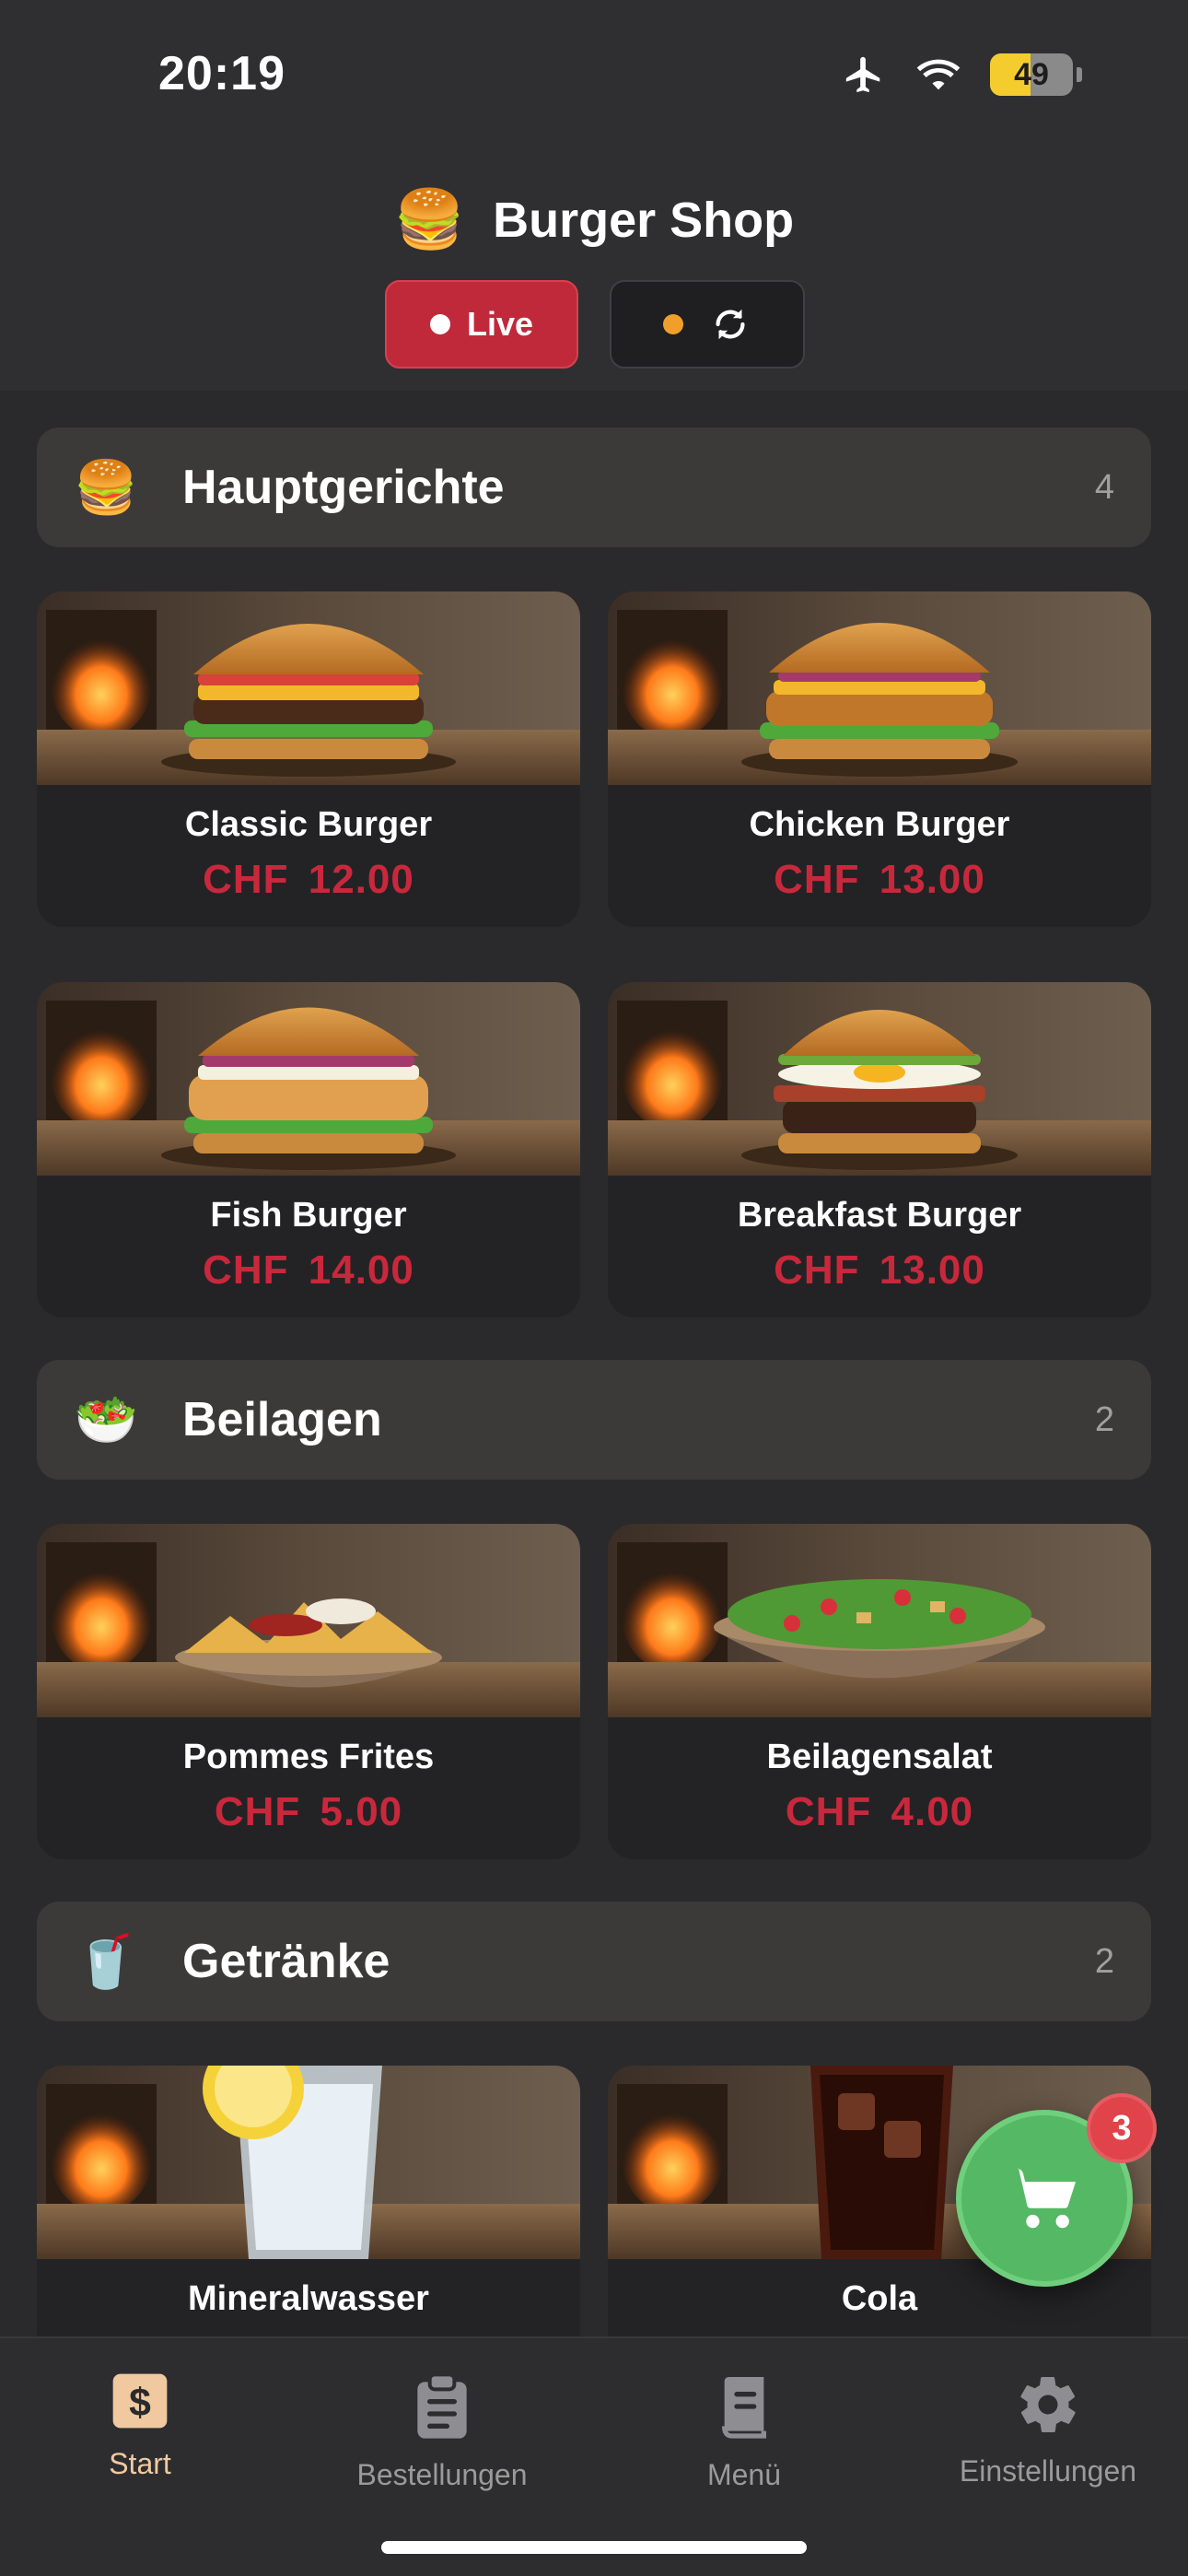 The width and height of the screenshot is (1188, 2576). What do you see at coordinates (1042, 2198) in the screenshot?
I see `cart-icon` at bounding box center [1042, 2198].